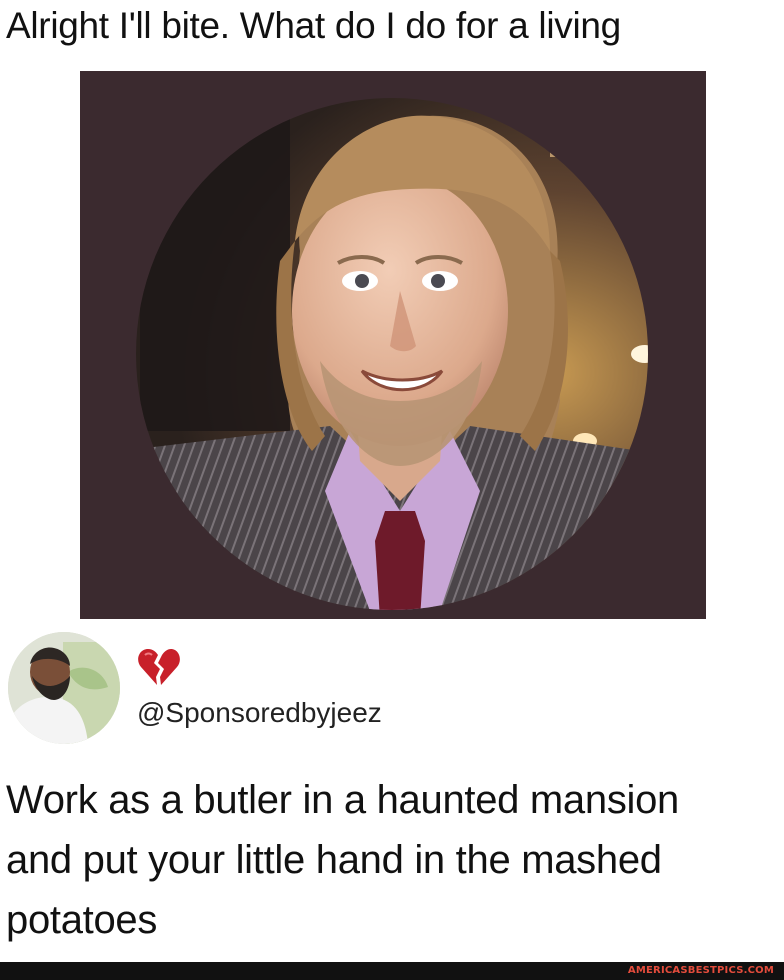 This screenshot has width=784, height=980. Describe the element at coordinates (392, 971) in the screenshot. I see `watermark-bar: AMERICASBESTPICS.COM` at that location.